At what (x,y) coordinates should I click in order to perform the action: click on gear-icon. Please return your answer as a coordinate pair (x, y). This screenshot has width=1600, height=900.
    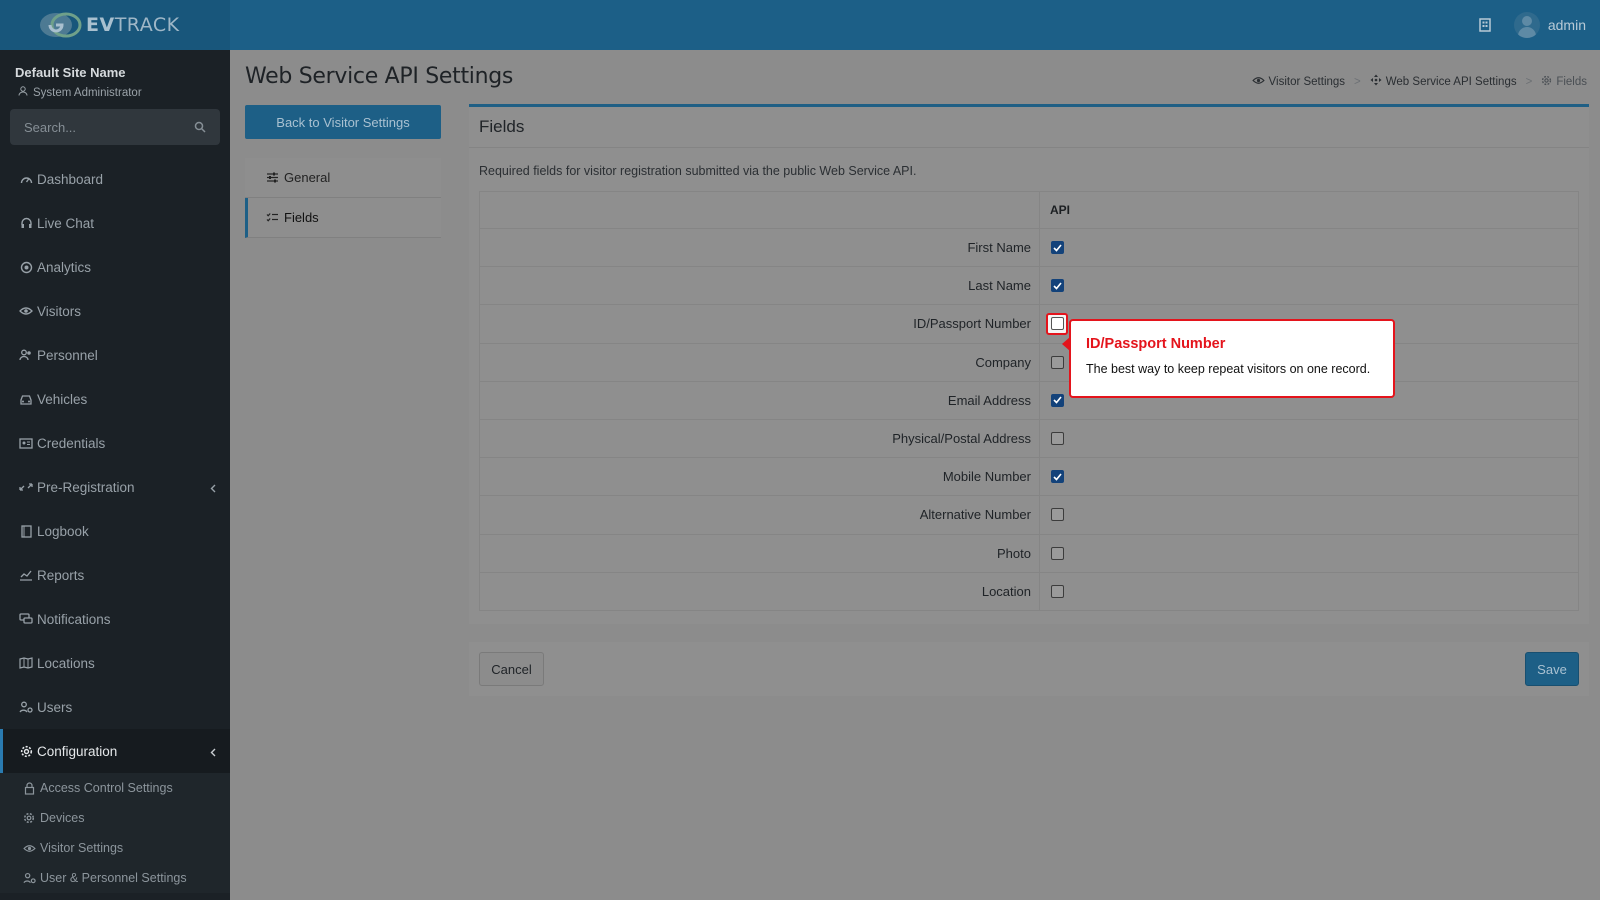
    Looking at the image, I should click on (26, 751).